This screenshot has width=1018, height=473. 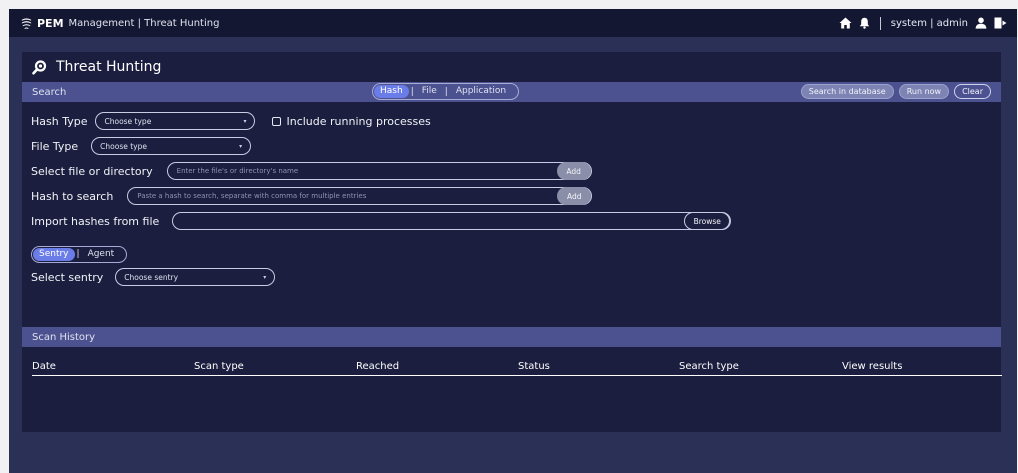 What do you see at coordinates (845, 23) in the screenshot?
I see `home-icon` at bounding box center [845, 23].